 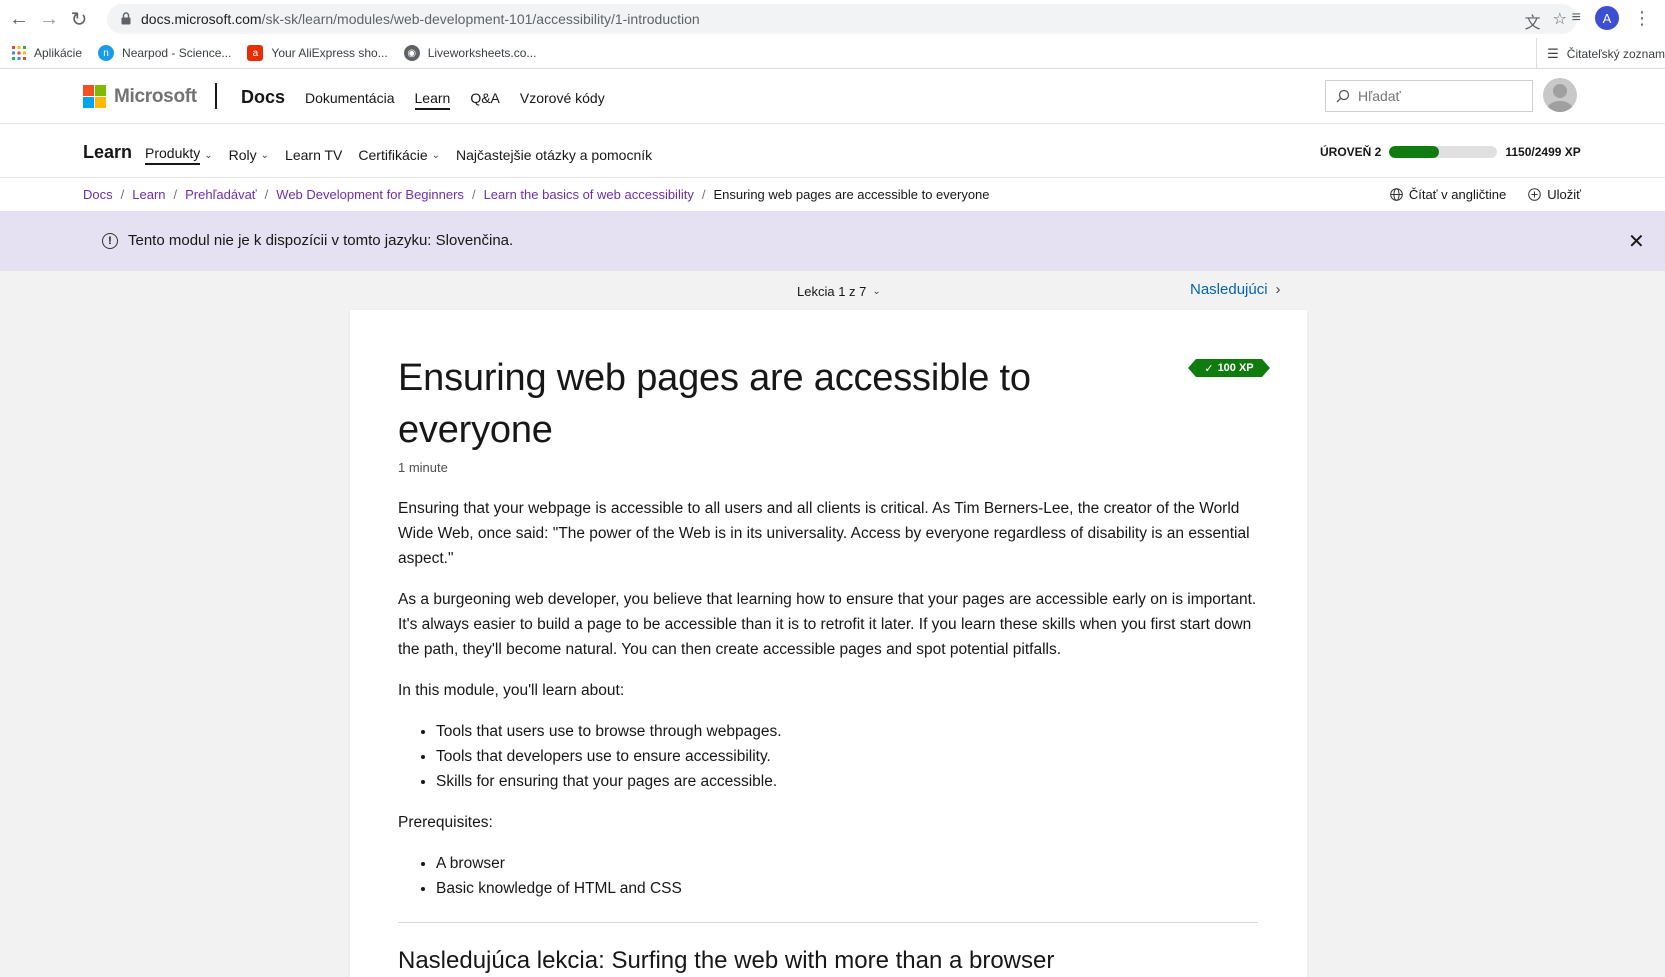 What do you see at coordinates (432, 100) in the screenshot?
I see `nav-learn: Learn` at bounding box center [432, 100].